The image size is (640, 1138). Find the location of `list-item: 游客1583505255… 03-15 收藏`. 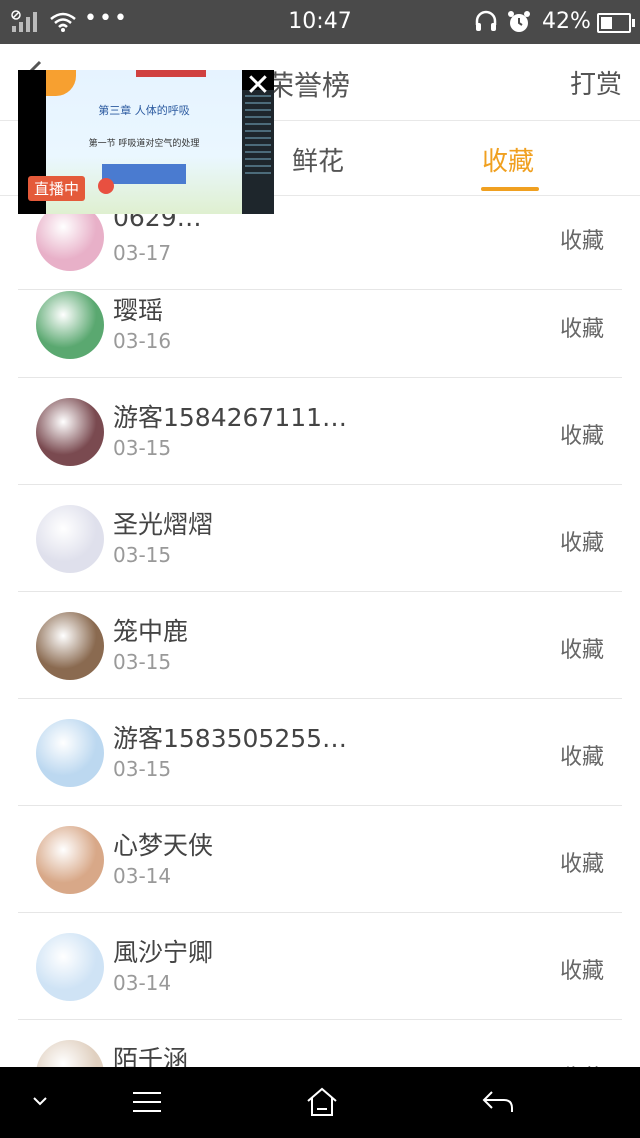

list-item: 游客1583505255… 03-15 收藏 is located at coordinates (320, 752).